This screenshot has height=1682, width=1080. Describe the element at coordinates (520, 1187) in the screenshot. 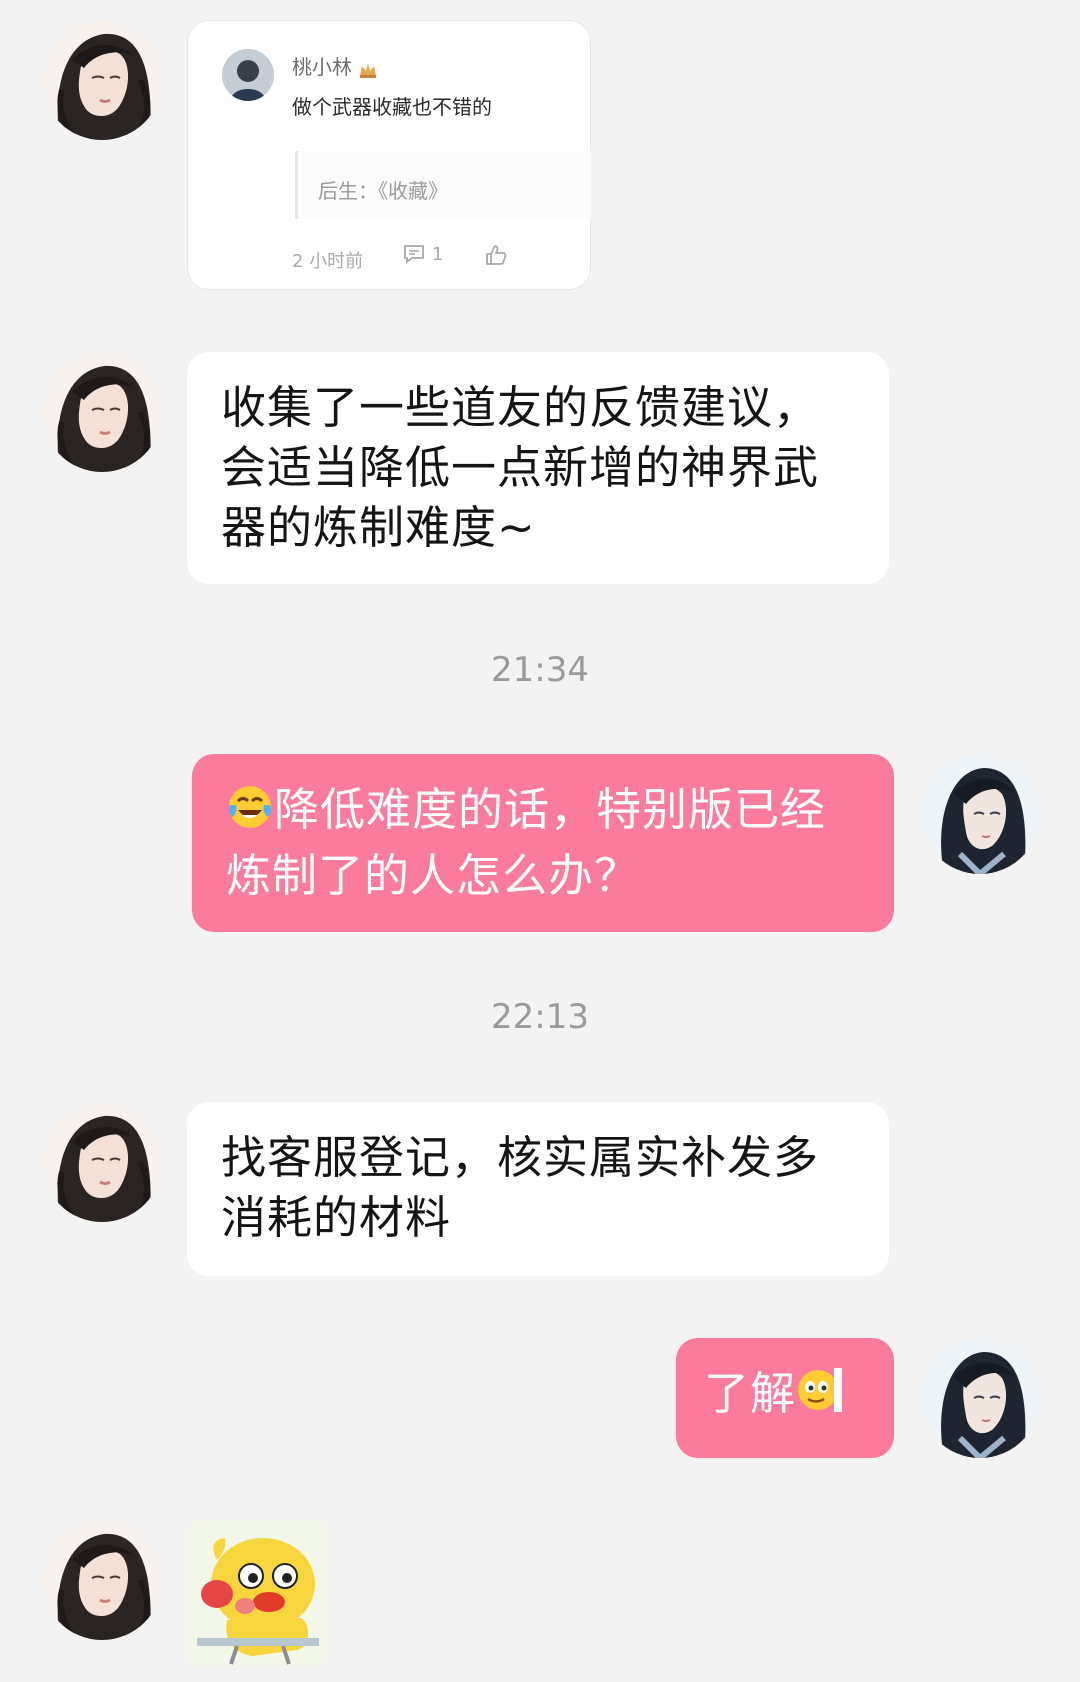

I see `message-text: 找客服登记，核实属实补发多消耗的材料` at that location.